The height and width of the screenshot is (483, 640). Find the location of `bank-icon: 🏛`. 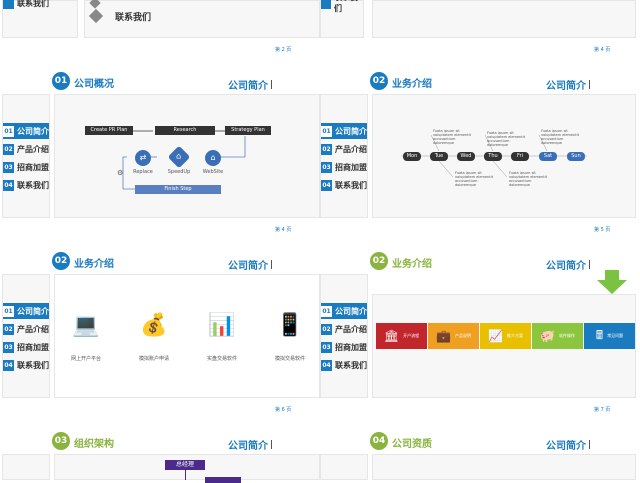

bank-icon: 🏛 is located at coordinates (391, 336).